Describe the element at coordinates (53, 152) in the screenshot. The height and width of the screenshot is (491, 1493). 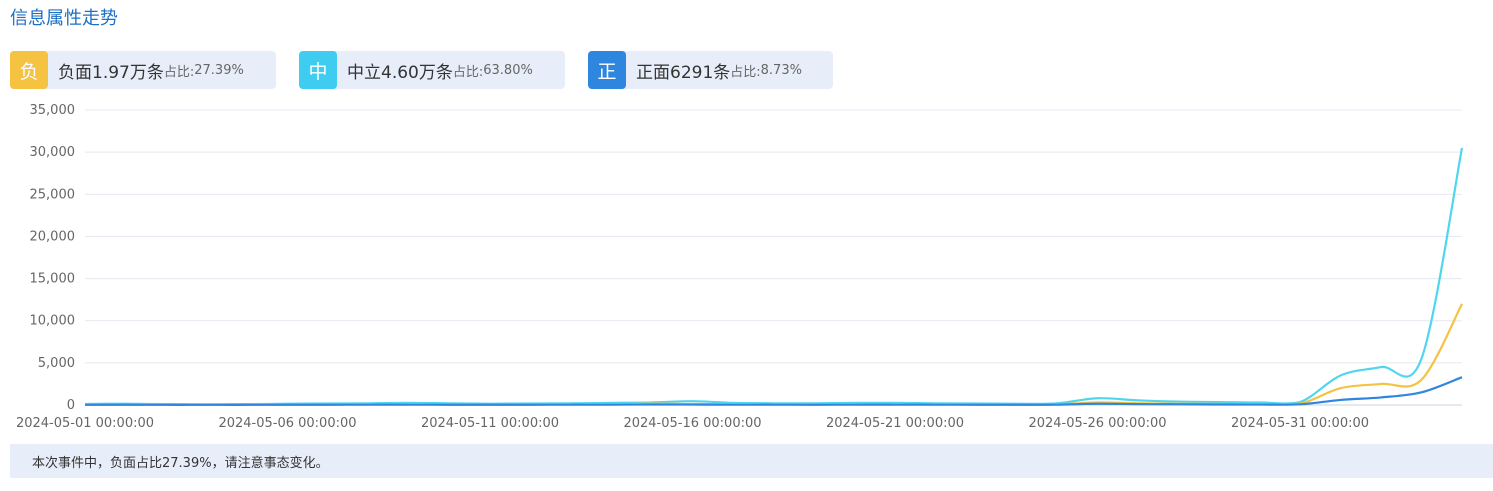
I see `y-tick-label: 30,000` at that location.